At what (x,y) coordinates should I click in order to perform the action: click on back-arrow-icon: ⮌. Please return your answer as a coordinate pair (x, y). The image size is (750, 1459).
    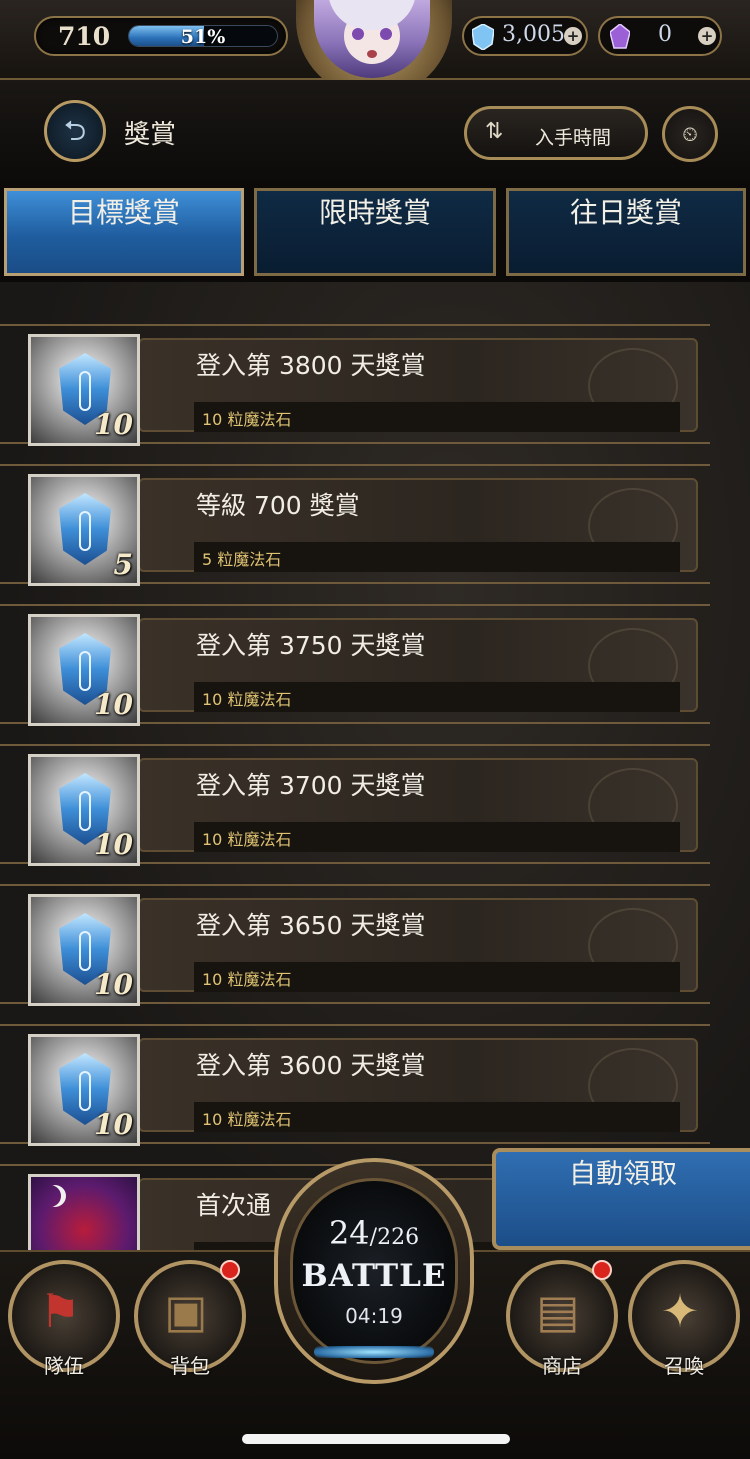
    Looking at the image, I should click on (75, 130).